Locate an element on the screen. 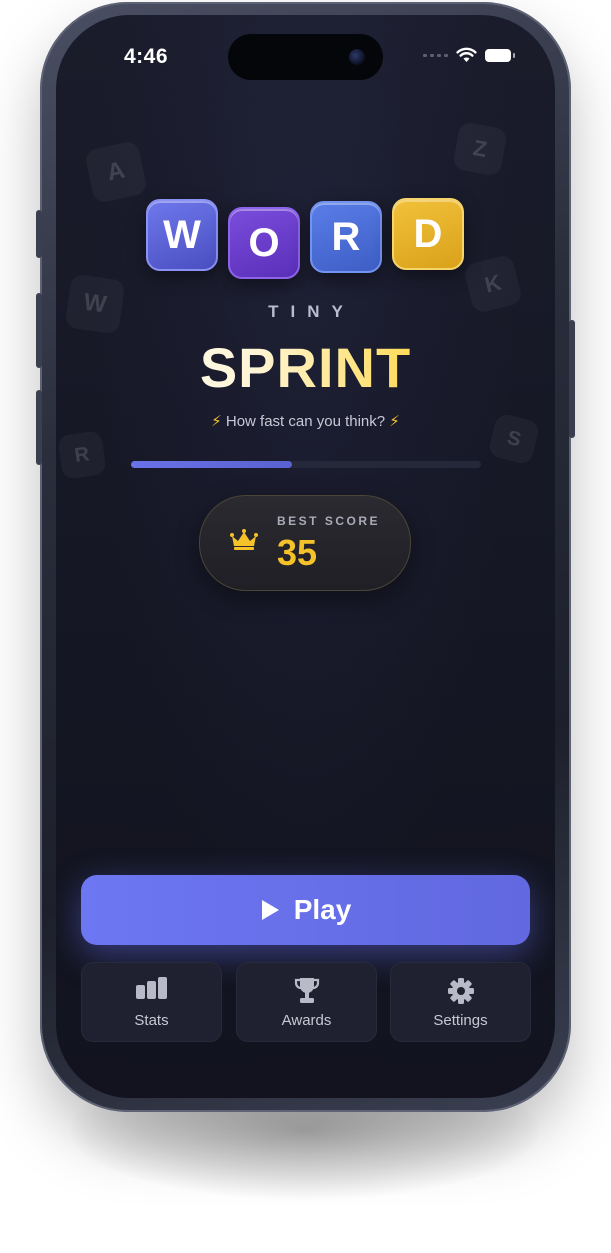  bg-letter-tile: Z is located at coordinates (480, 149).